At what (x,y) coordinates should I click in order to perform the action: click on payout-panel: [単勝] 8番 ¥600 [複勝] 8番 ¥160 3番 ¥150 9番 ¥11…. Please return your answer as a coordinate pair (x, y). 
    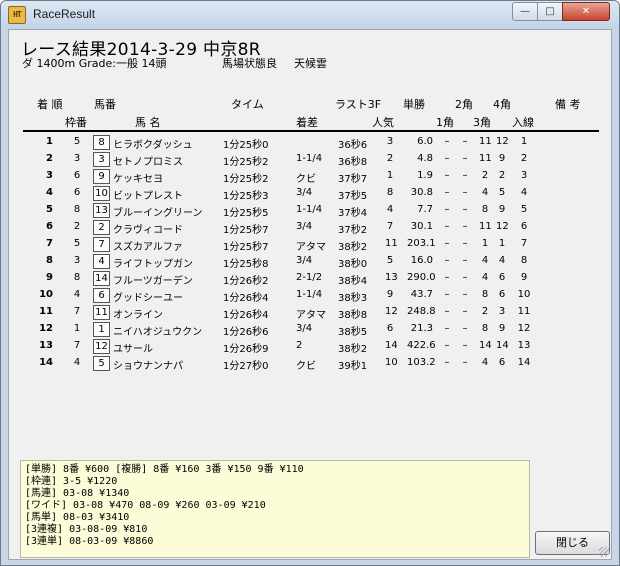
    Looking at the image, I should click on (275, 509).